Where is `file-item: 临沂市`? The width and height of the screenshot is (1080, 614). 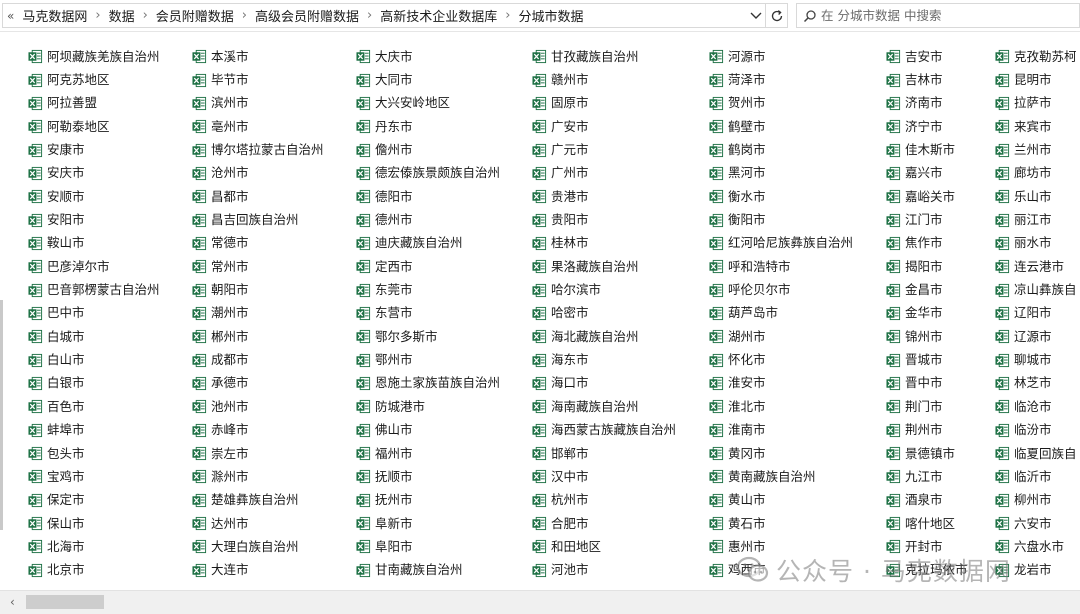
file-item: 临沂市 is located at coordinates (1036, 476).